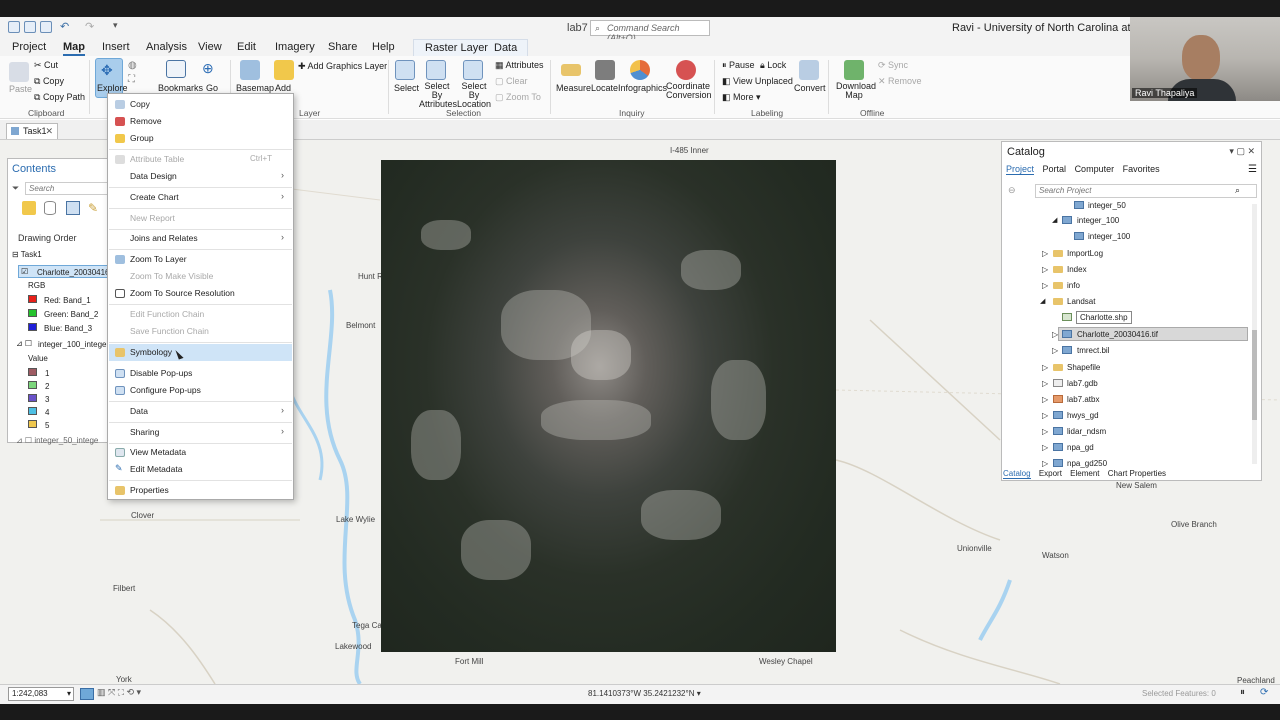  I want to click on catalog-item: lidar_ndsm, so click(1086, 431).